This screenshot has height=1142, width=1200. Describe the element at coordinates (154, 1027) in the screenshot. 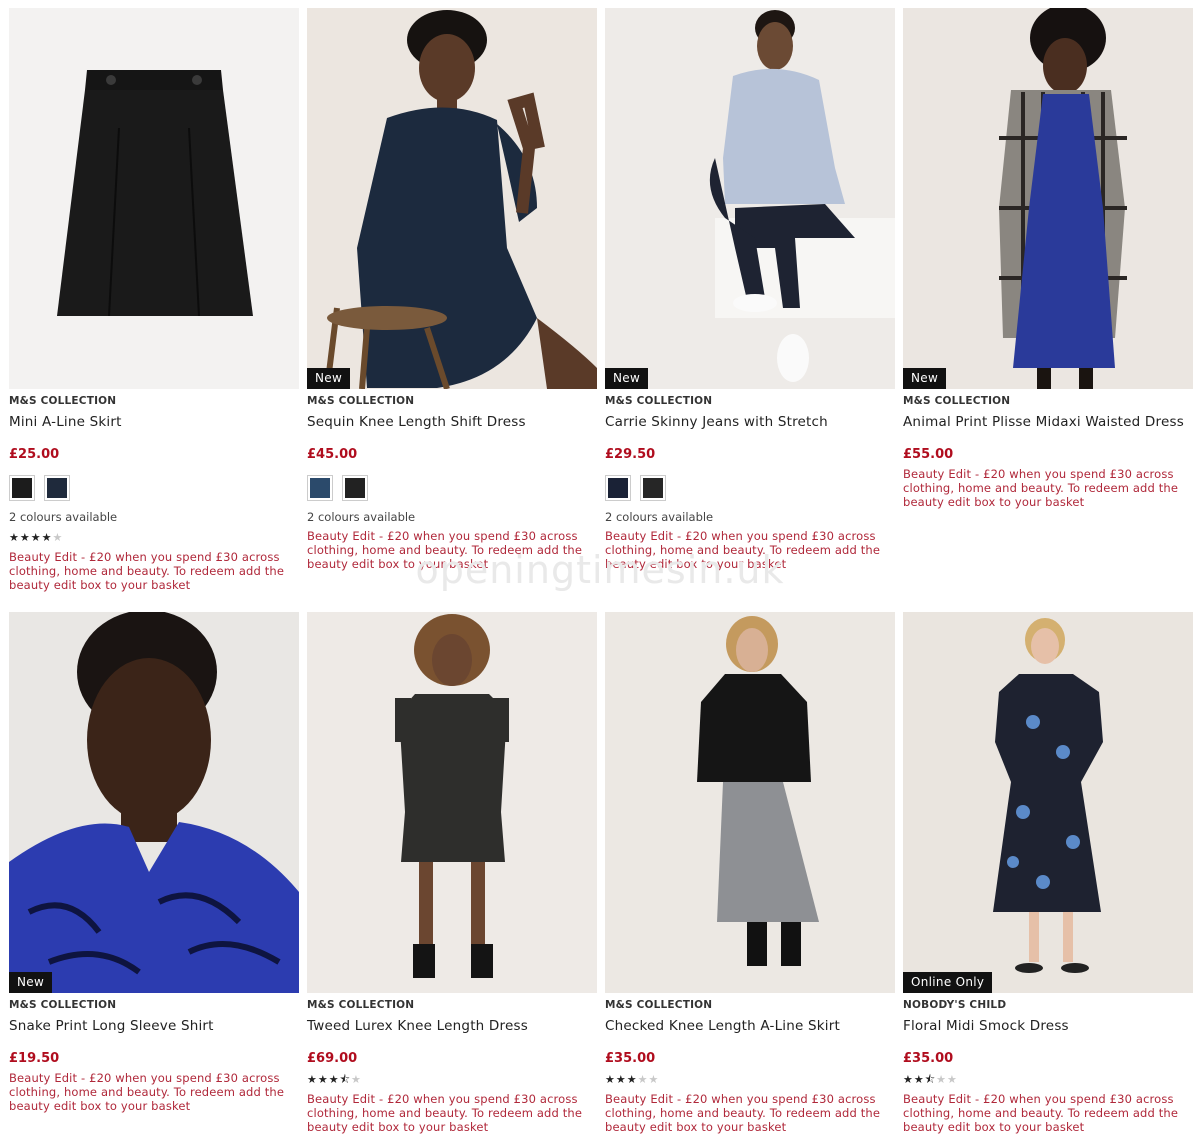

I see `product-name: Snake Print Long Sleeve Shirt` at that location.